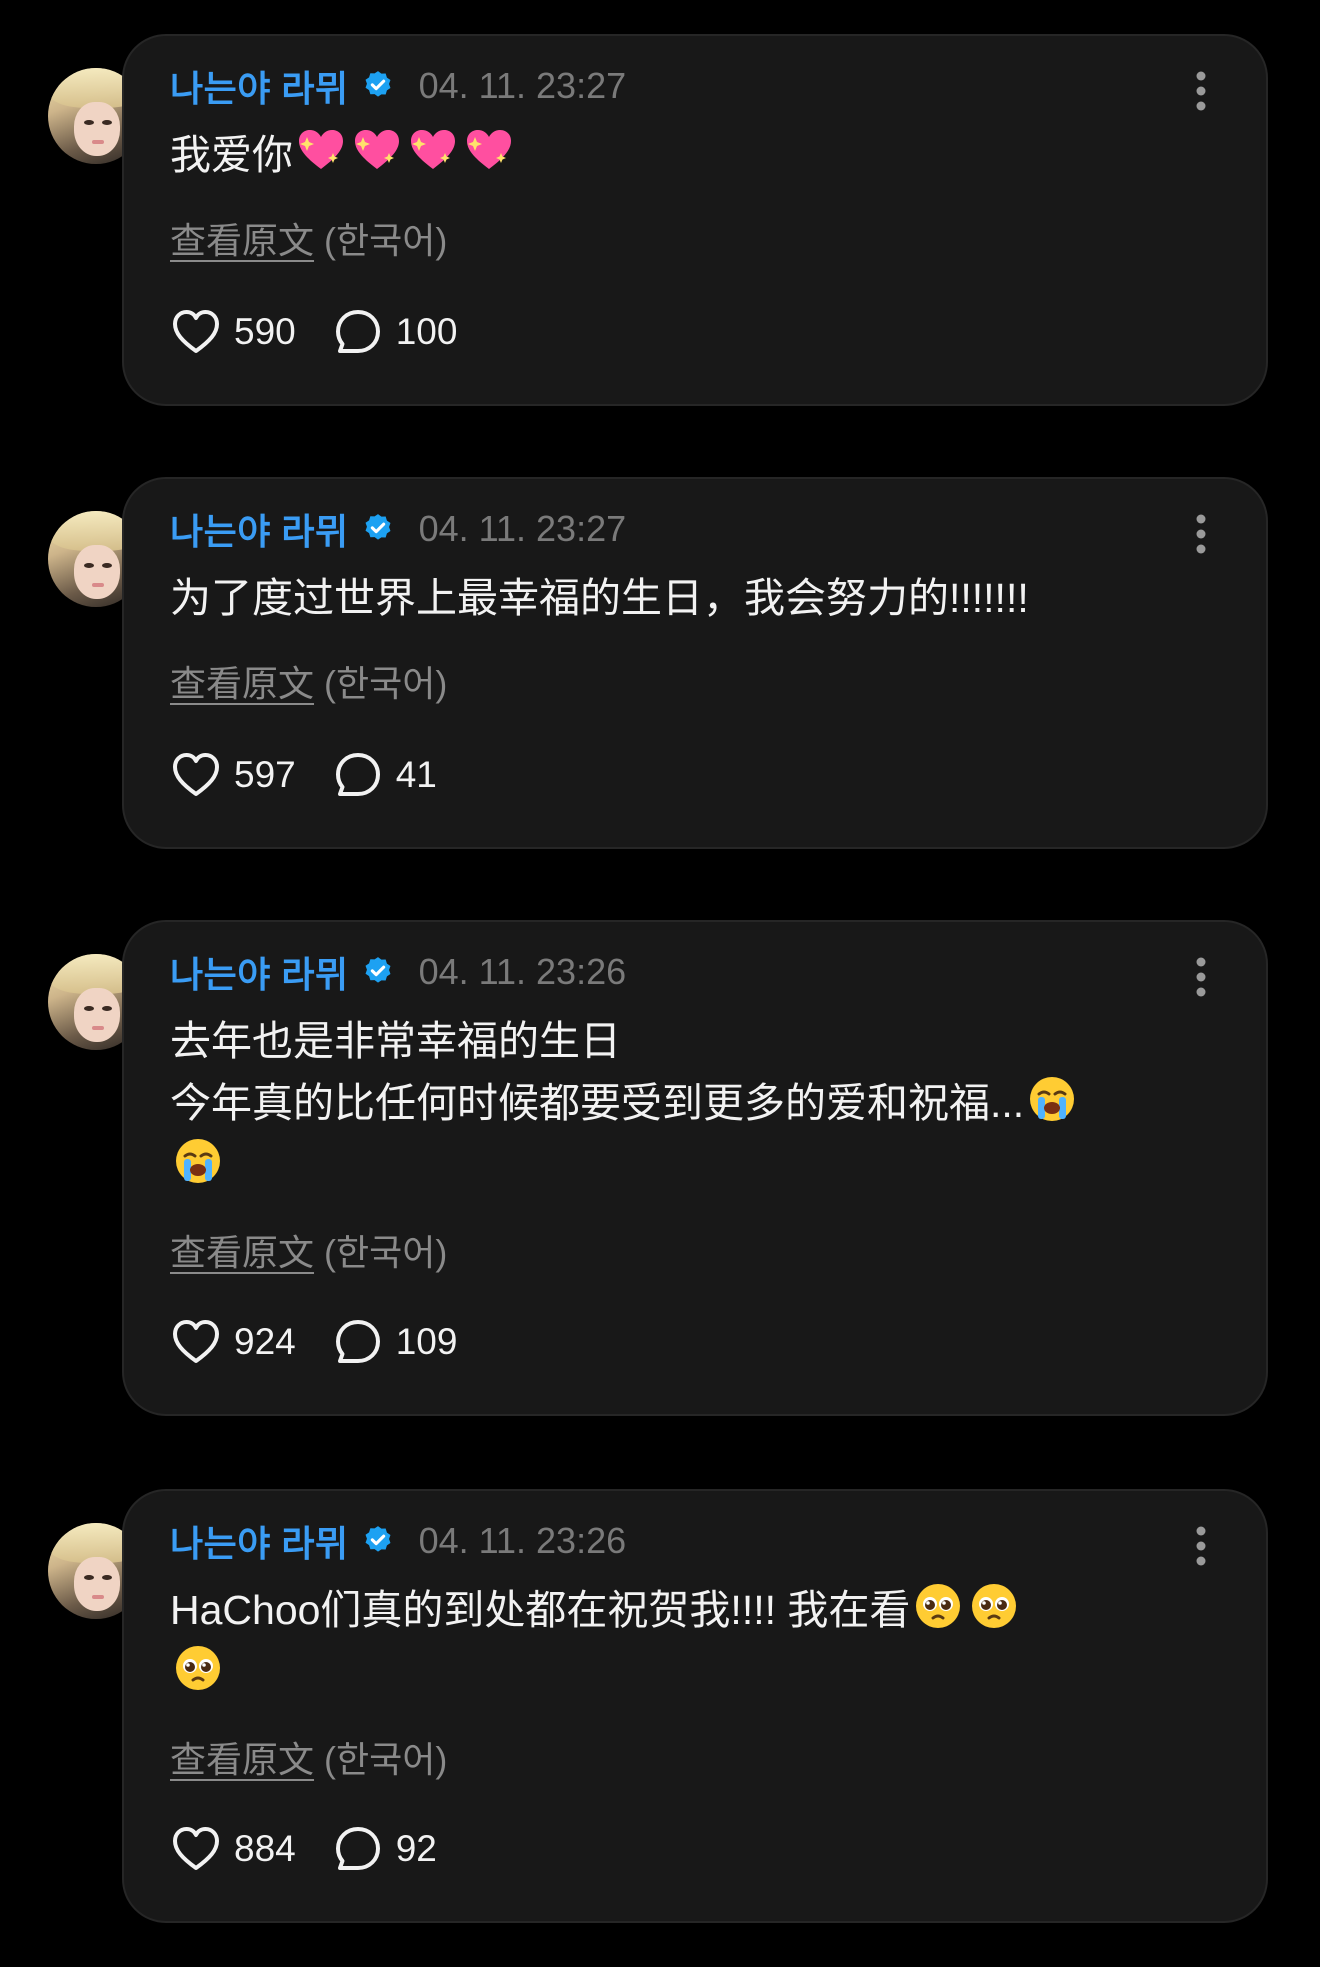 This screenshot has height=1967, width=1320. Describe the element at coordinates (395, 1041) in the screenshot. I see `post-text-line: 去年也是非常幸福的生日` at that location.